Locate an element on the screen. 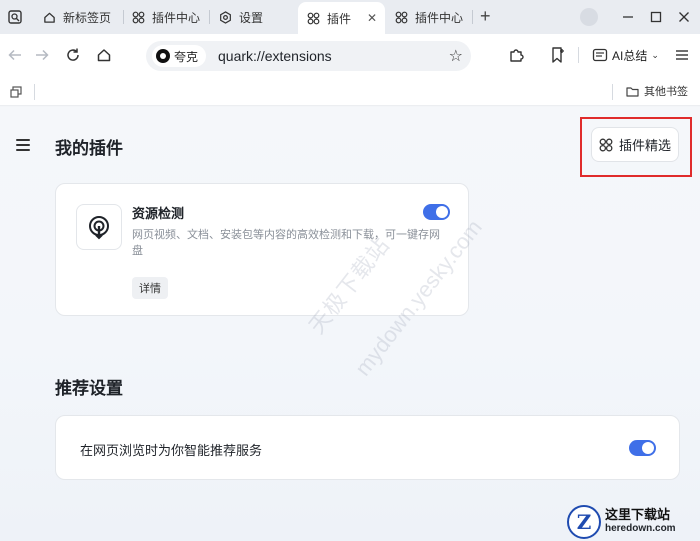 The image size is (700, 541). back-arrow-icon is located at coordinates (15, 55).